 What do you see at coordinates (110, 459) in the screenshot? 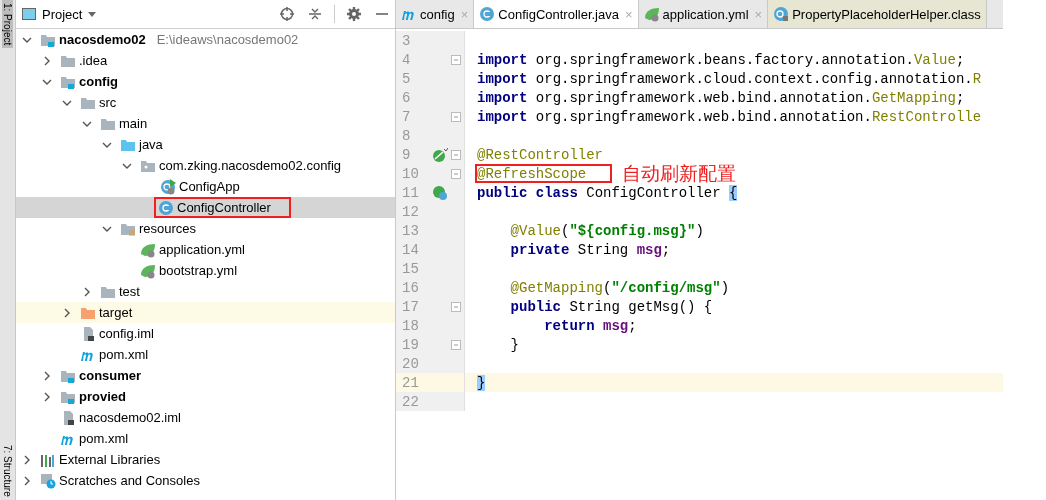
I see `tree-item-label: External Libraries` at bounding box center [110, 459].